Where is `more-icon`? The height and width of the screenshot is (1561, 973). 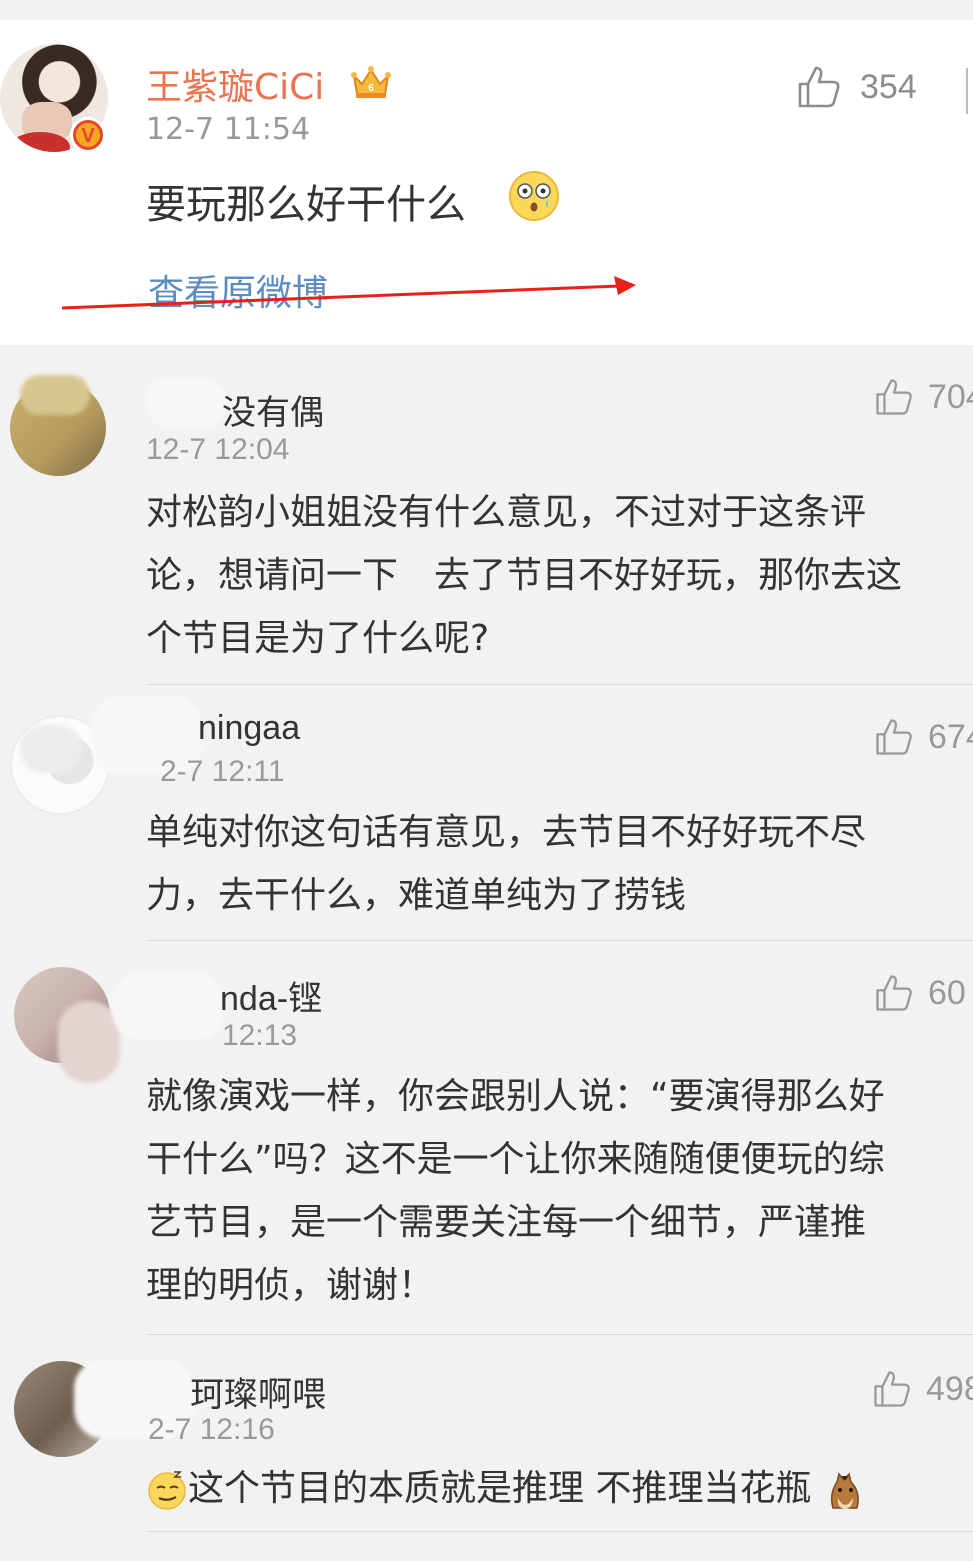 more-icon is located at coordinates (969, 91).